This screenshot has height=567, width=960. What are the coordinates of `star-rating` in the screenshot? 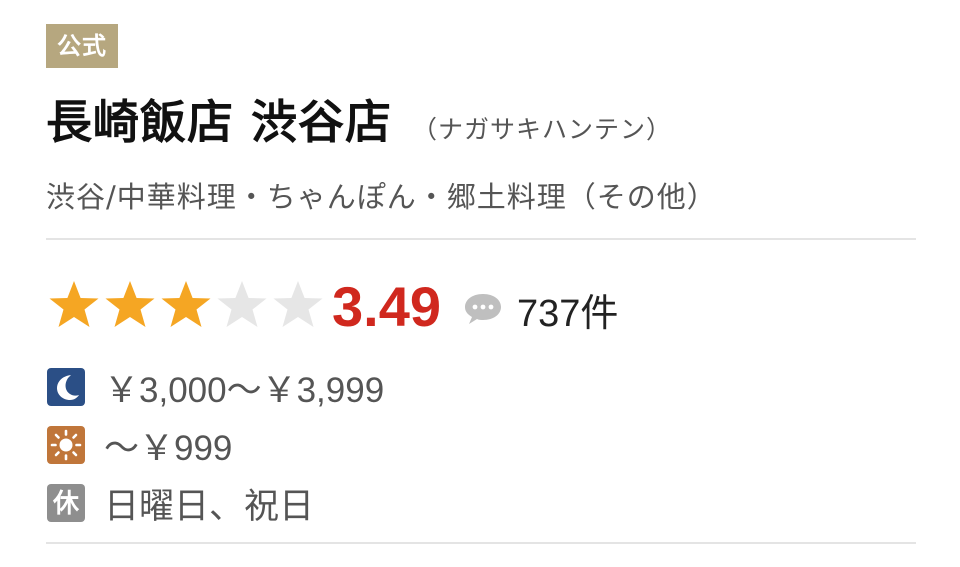 It's located at (186, 306).